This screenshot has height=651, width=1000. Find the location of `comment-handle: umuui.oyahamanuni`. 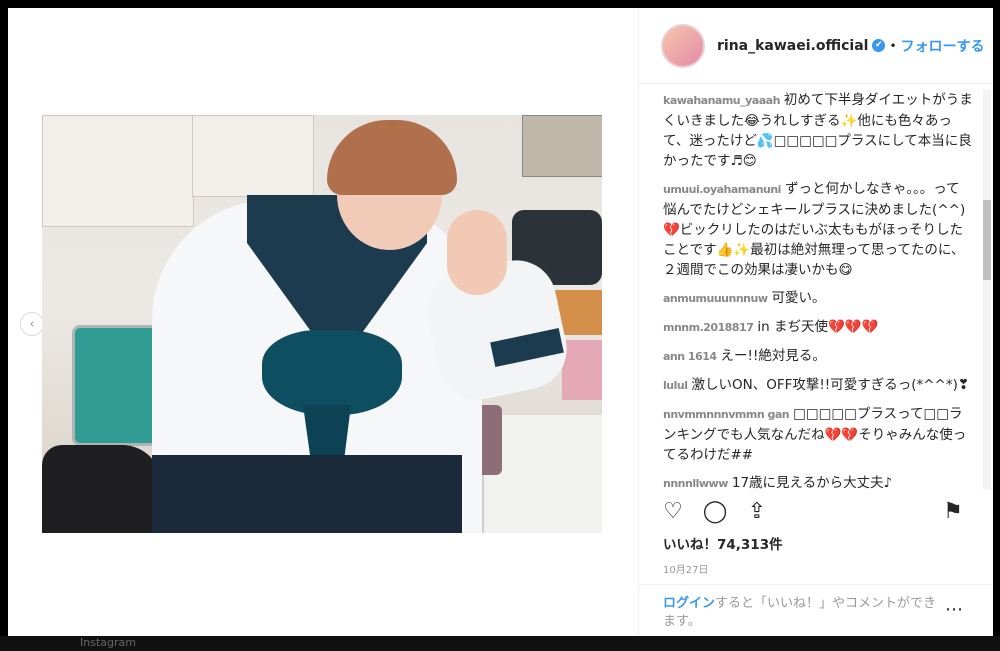

comment-handle: umuui.oyahamanuni is located at coordinates (722, 189).